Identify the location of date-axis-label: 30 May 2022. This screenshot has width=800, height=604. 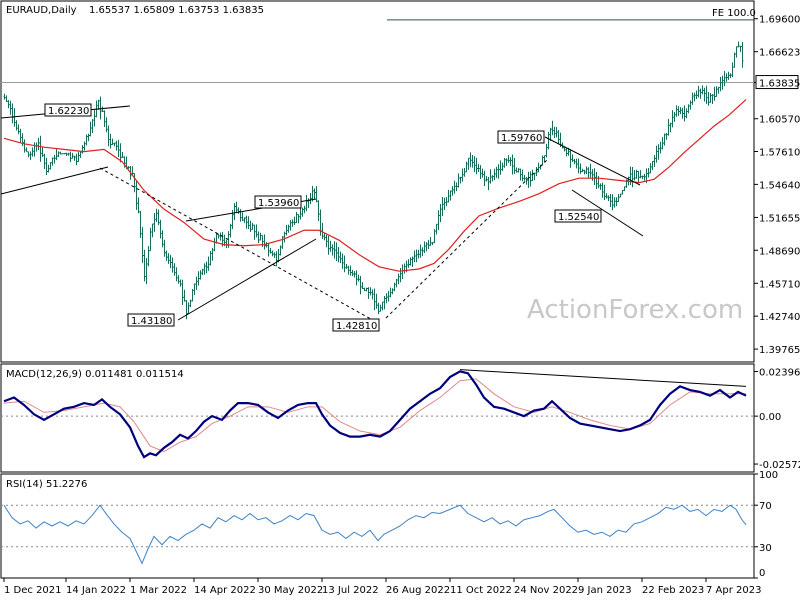
(290, 590).